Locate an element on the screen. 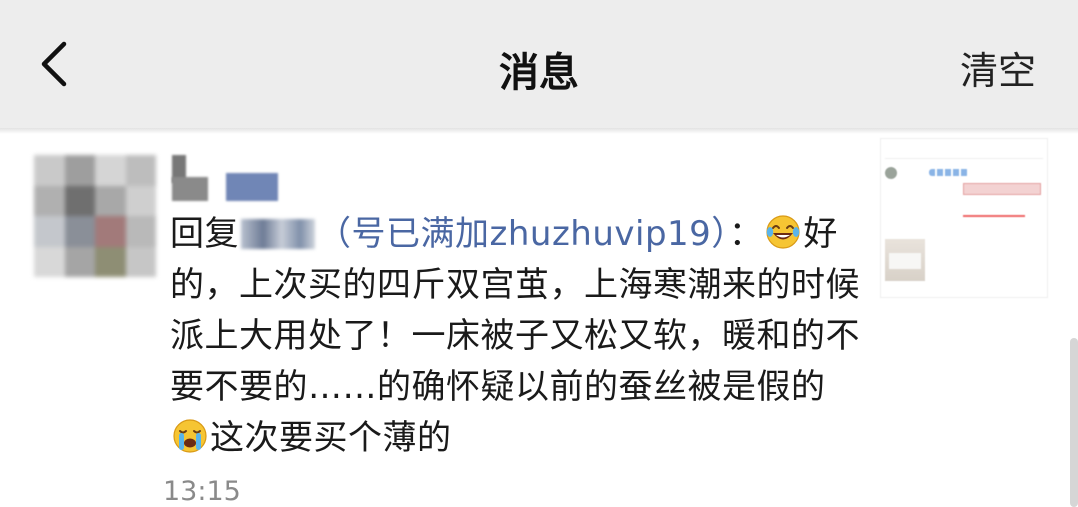 This screenshot has height=507, width=1078. thumbnail-badge is located at coordinates (1002, 189).